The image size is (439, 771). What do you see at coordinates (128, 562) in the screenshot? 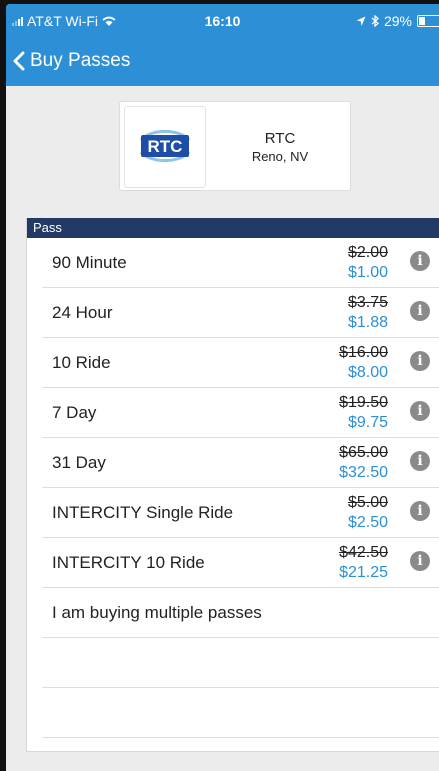
I see `pass-name: INTERCITY 10 Ride` at bounding box center [128, 562].